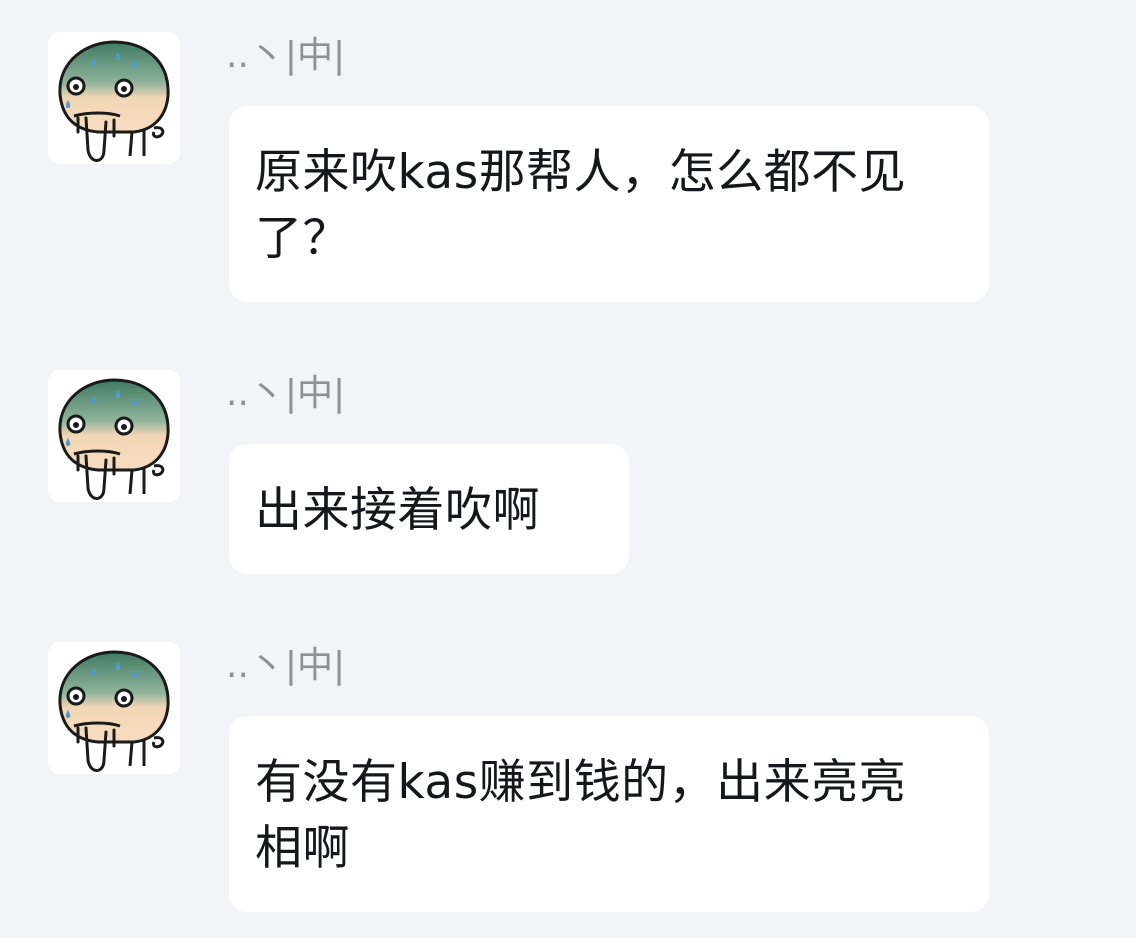  I want to click on message-text: 出来接着吹啊, so click(397, 510).